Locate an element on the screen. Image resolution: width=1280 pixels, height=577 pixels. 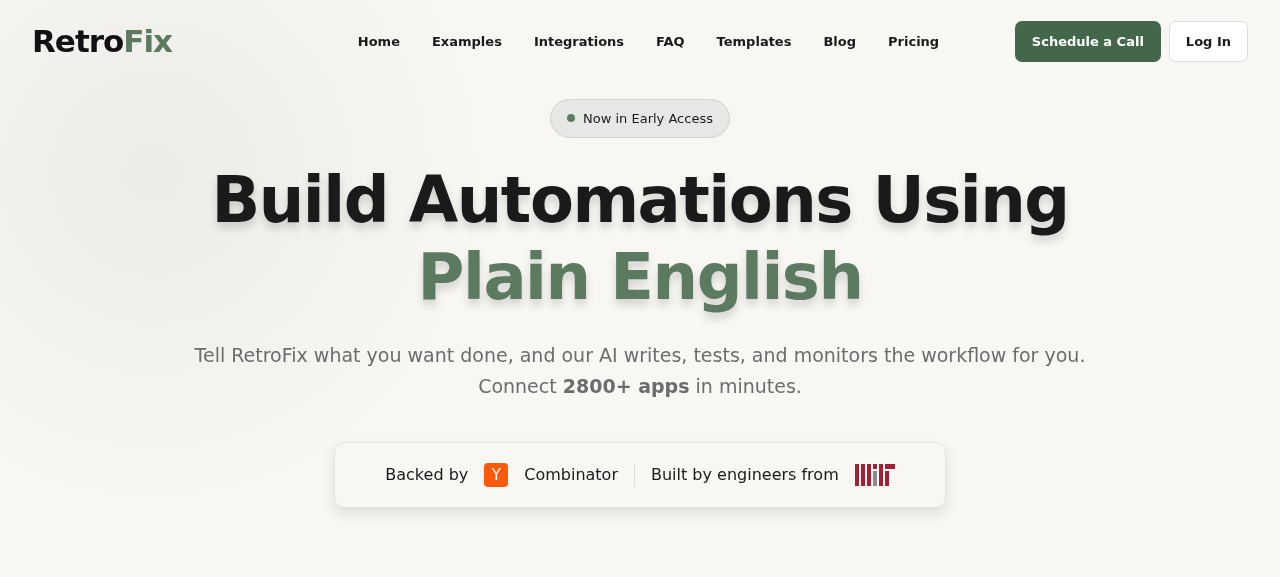
nav-link: FAQ is located at coordinates (670, 41).